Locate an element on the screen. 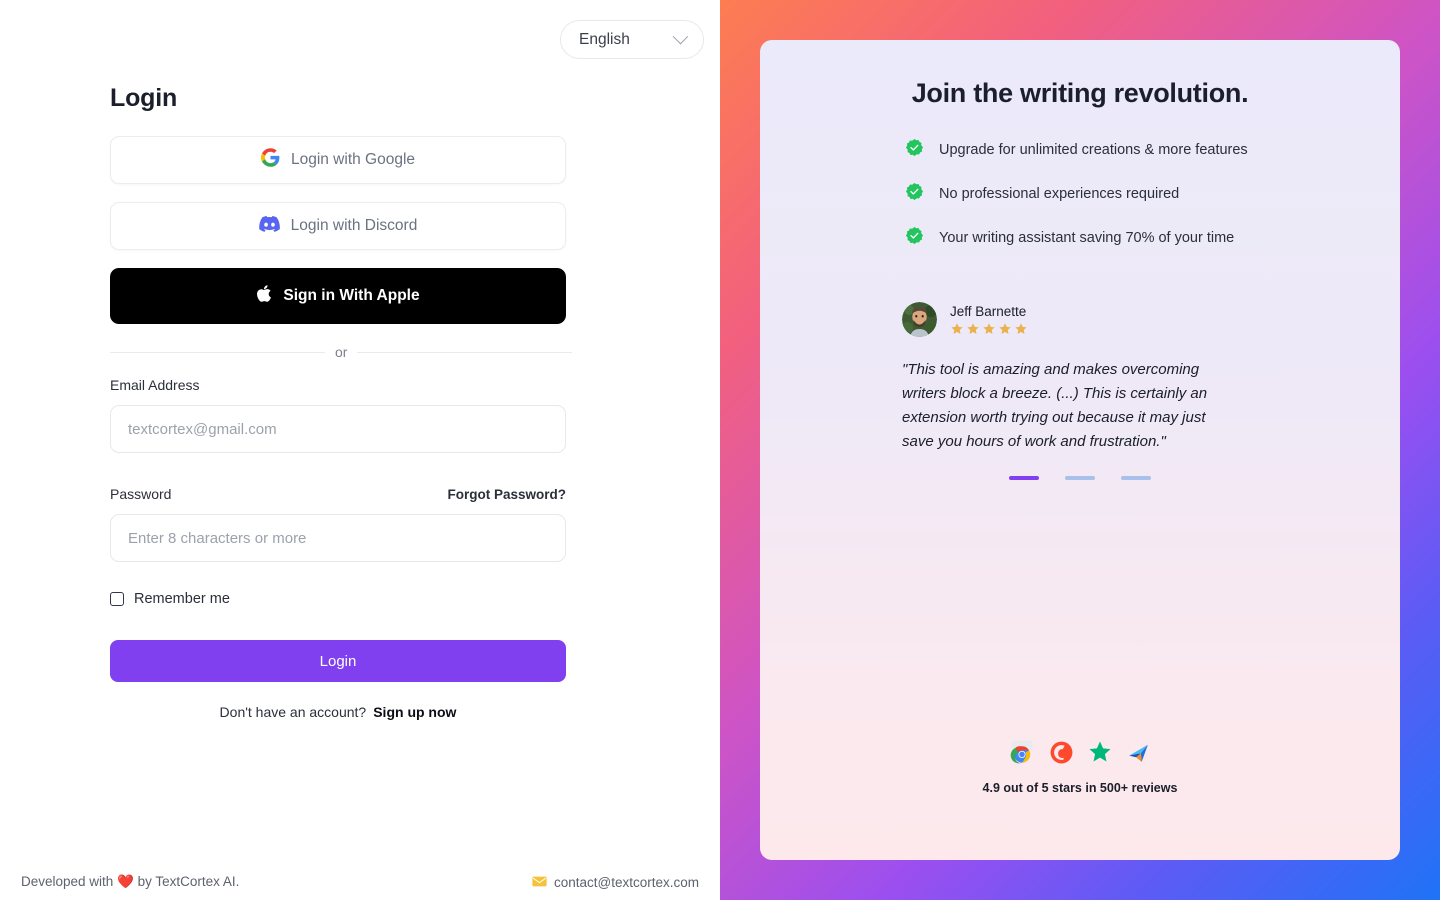 The height and width of the screenshot is (900, 1440). testimonial-author: Jeff Barnette is located at coordinates (988, 311).